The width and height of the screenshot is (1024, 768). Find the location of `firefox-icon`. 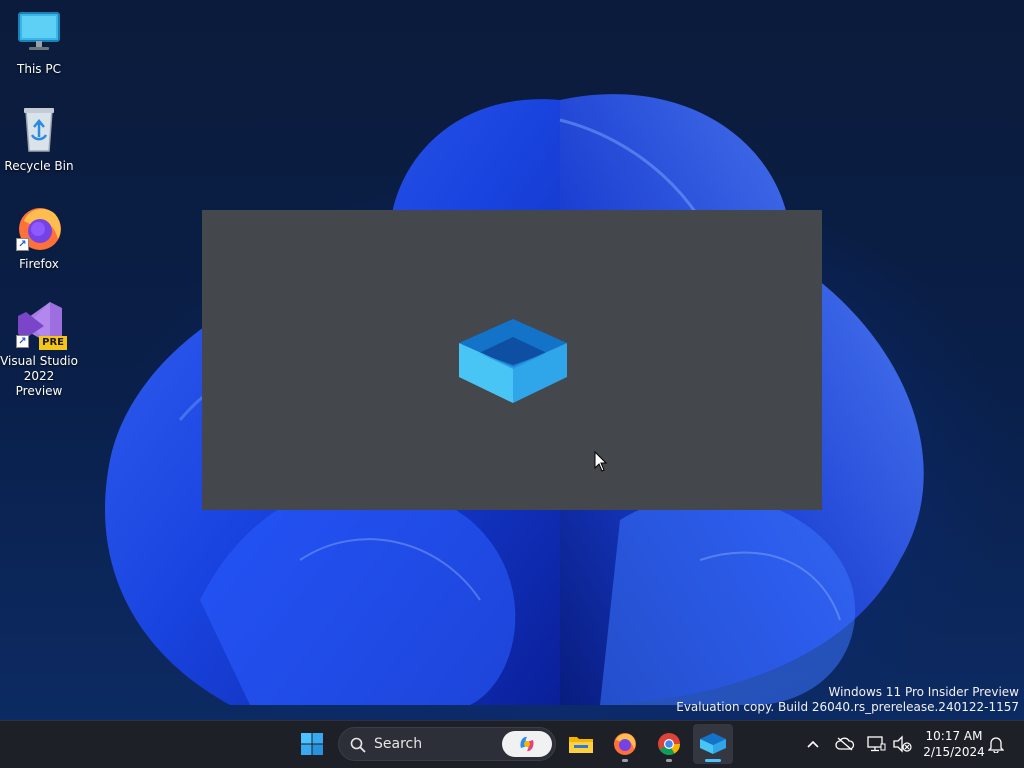

firefox-icon is located at coordinates (625, 744).